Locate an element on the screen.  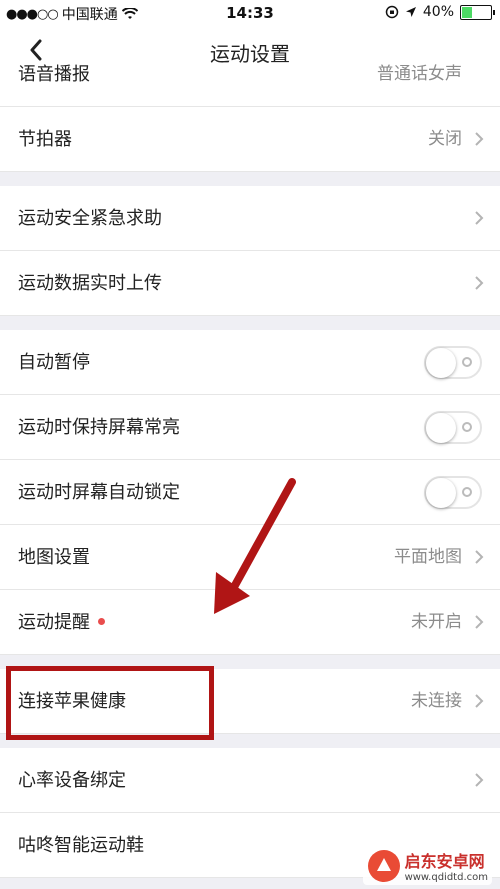
annotation-arrow is located at coordinates (255, 546).